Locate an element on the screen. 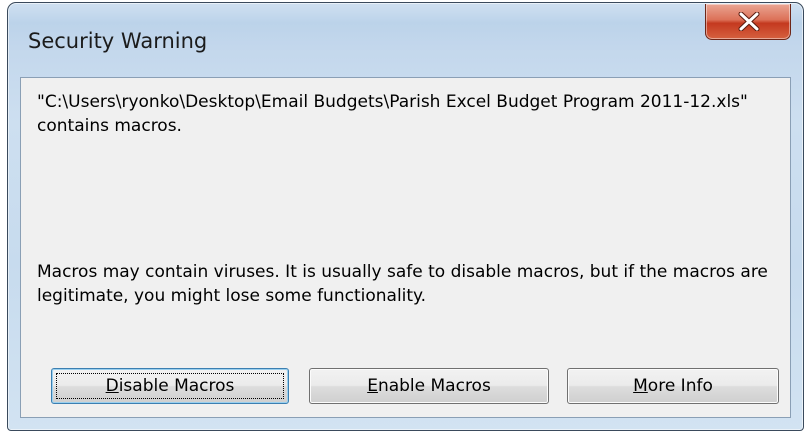 The image size is (811, 437). close-button is located at coordinates (748, 22).